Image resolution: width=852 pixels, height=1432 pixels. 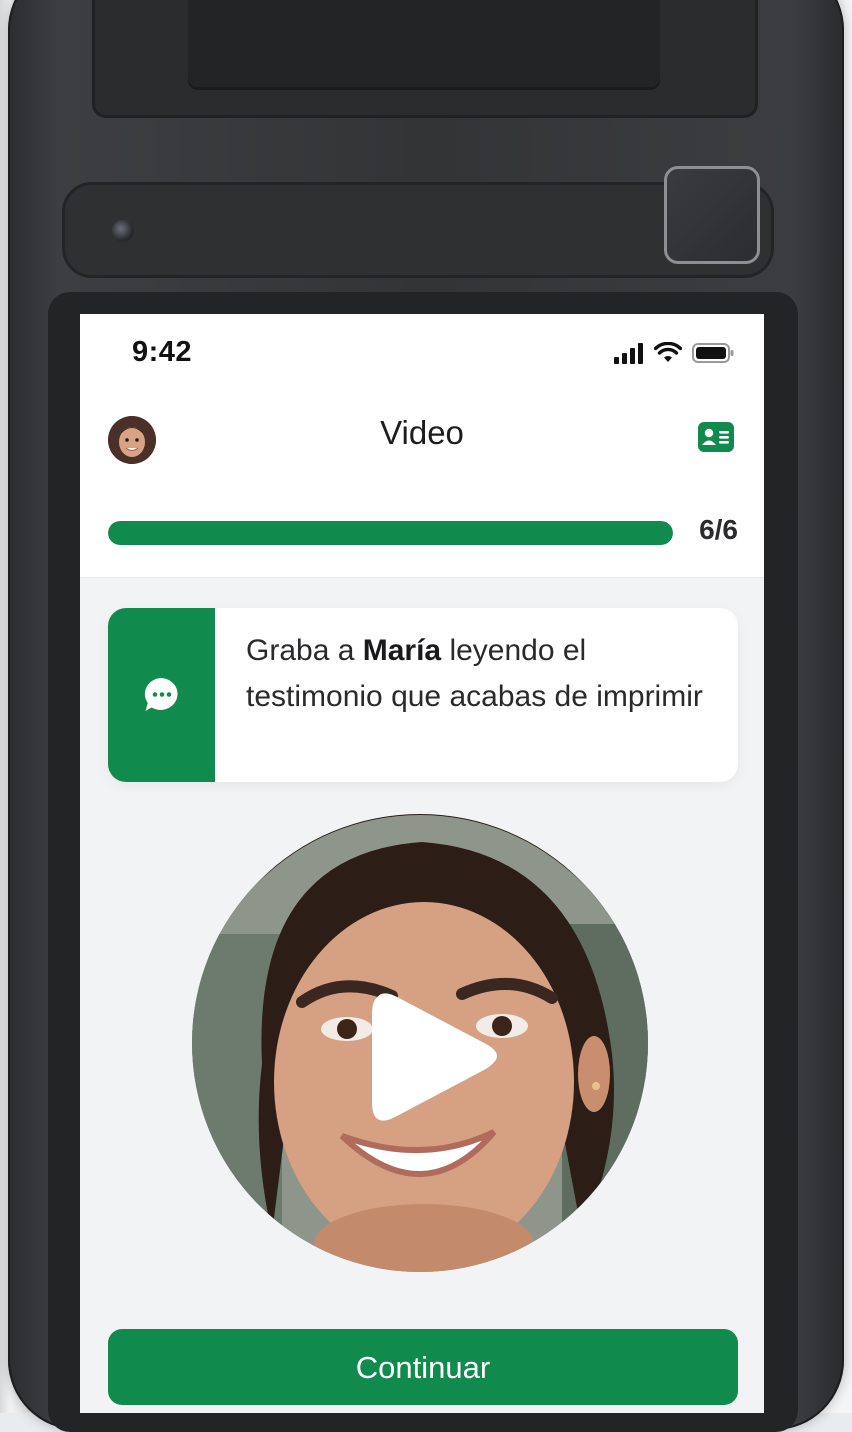 What do you see at coordinates (713, 353) in the screenshot?
I see `battery-icon` at bounding box center [713, 353].